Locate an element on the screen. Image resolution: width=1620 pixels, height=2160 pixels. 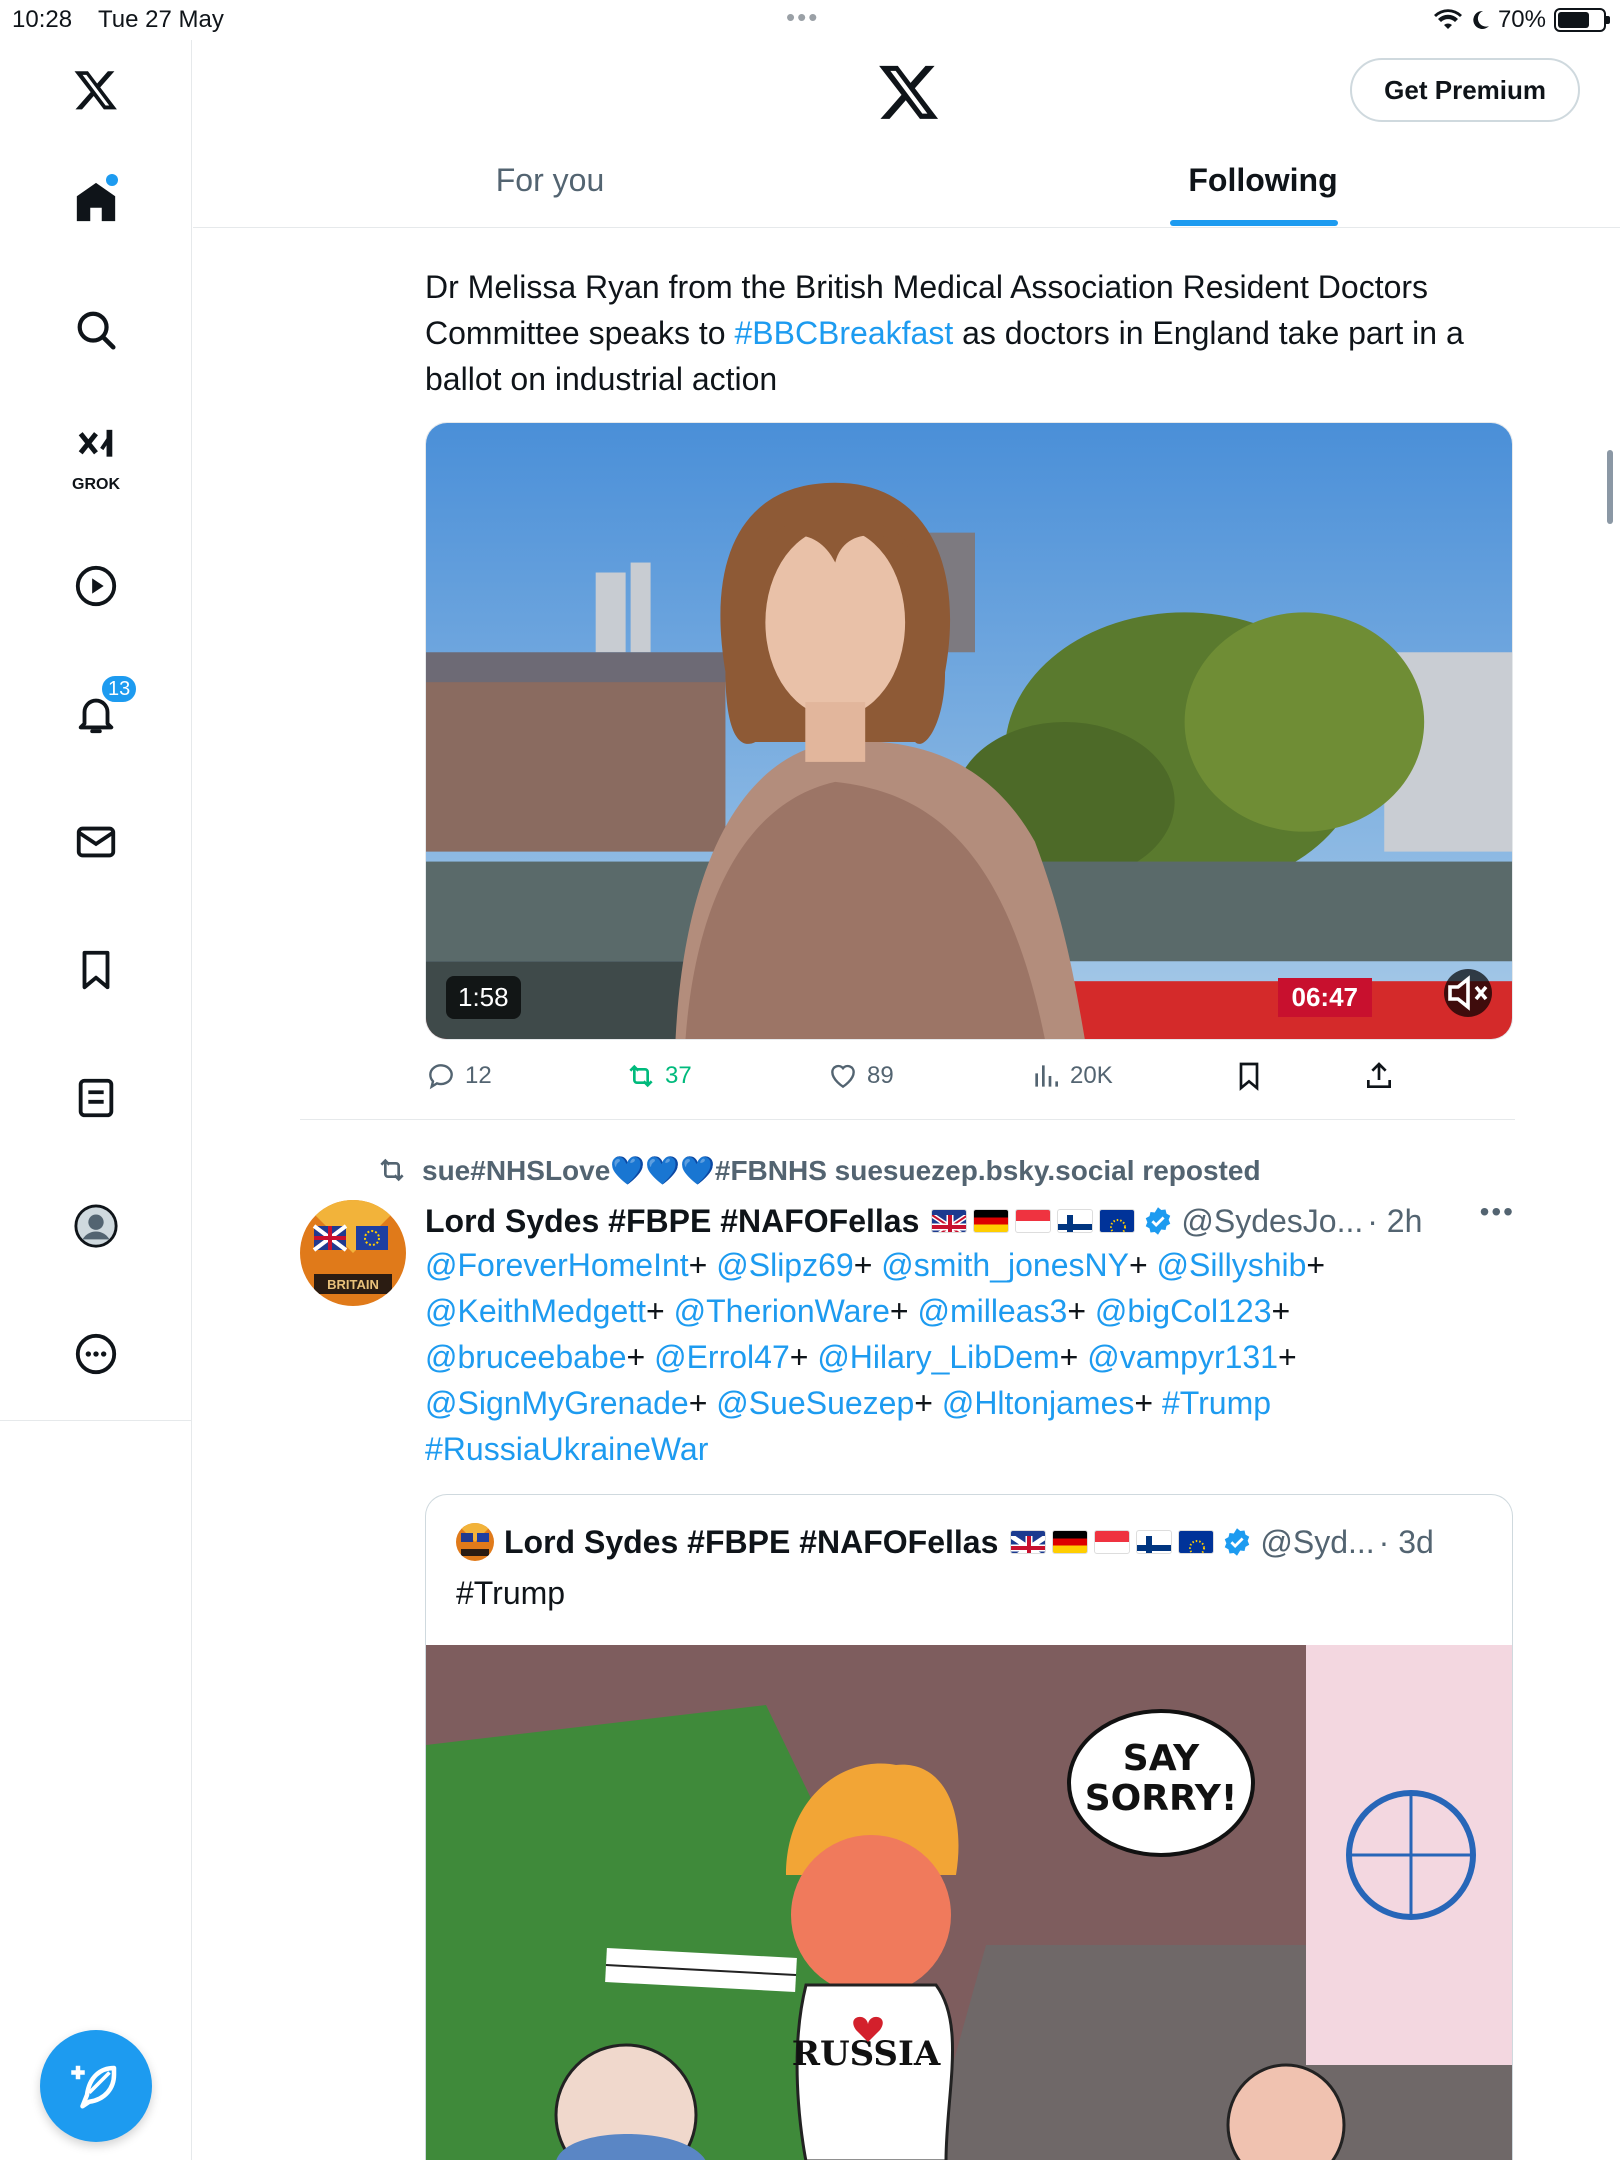
nav-profile is located at coordinates (96, 1226).